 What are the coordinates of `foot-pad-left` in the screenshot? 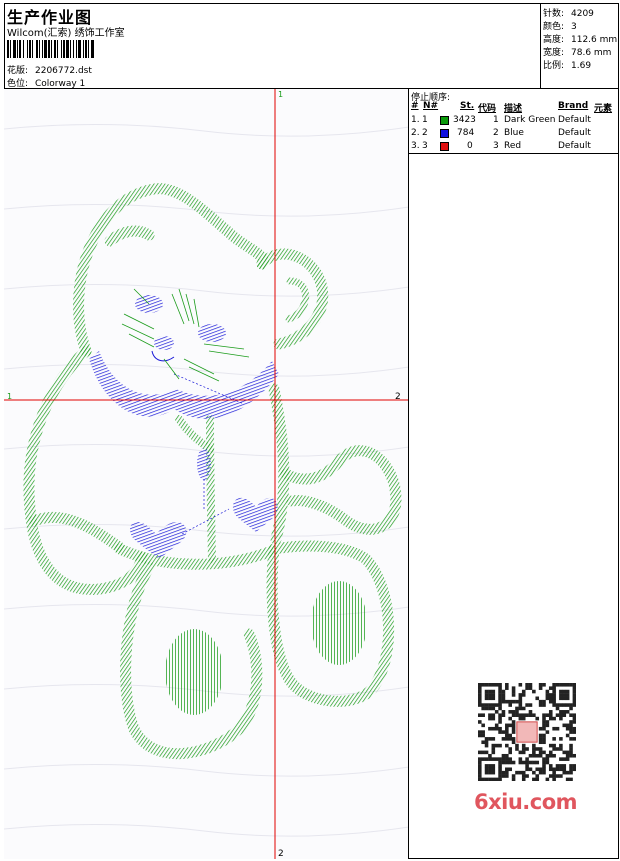 It's located at (194, 672).